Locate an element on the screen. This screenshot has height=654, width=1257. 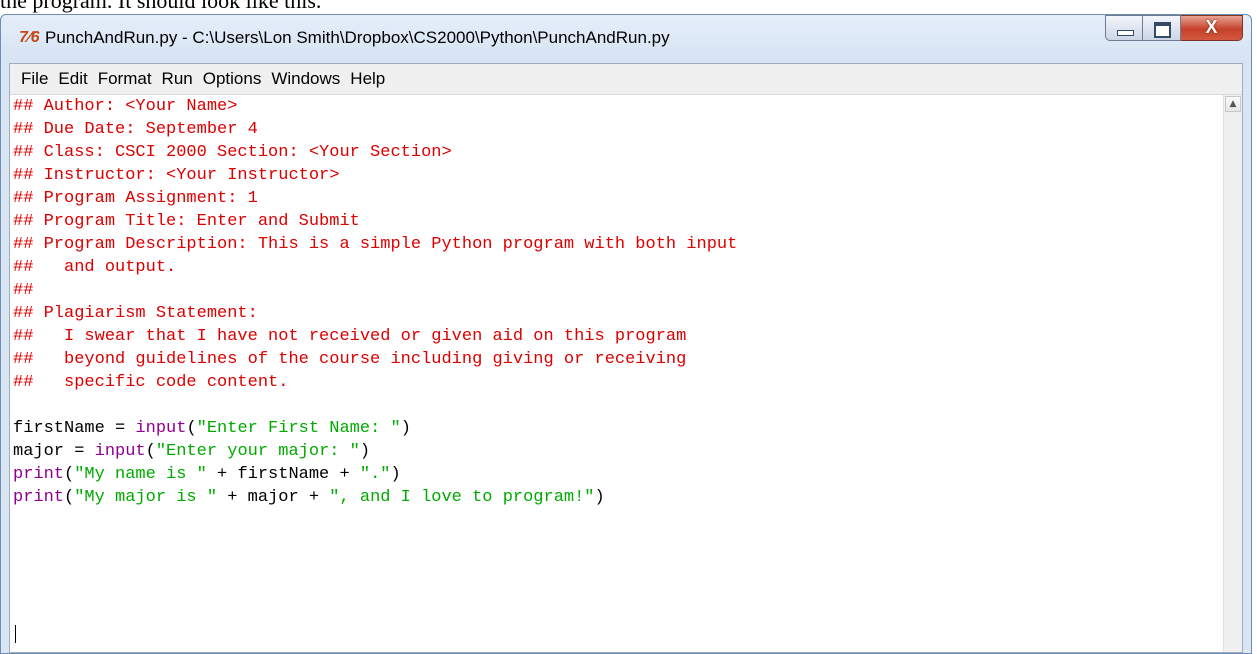
maximize-icon is located at coordinates (1162, 30).